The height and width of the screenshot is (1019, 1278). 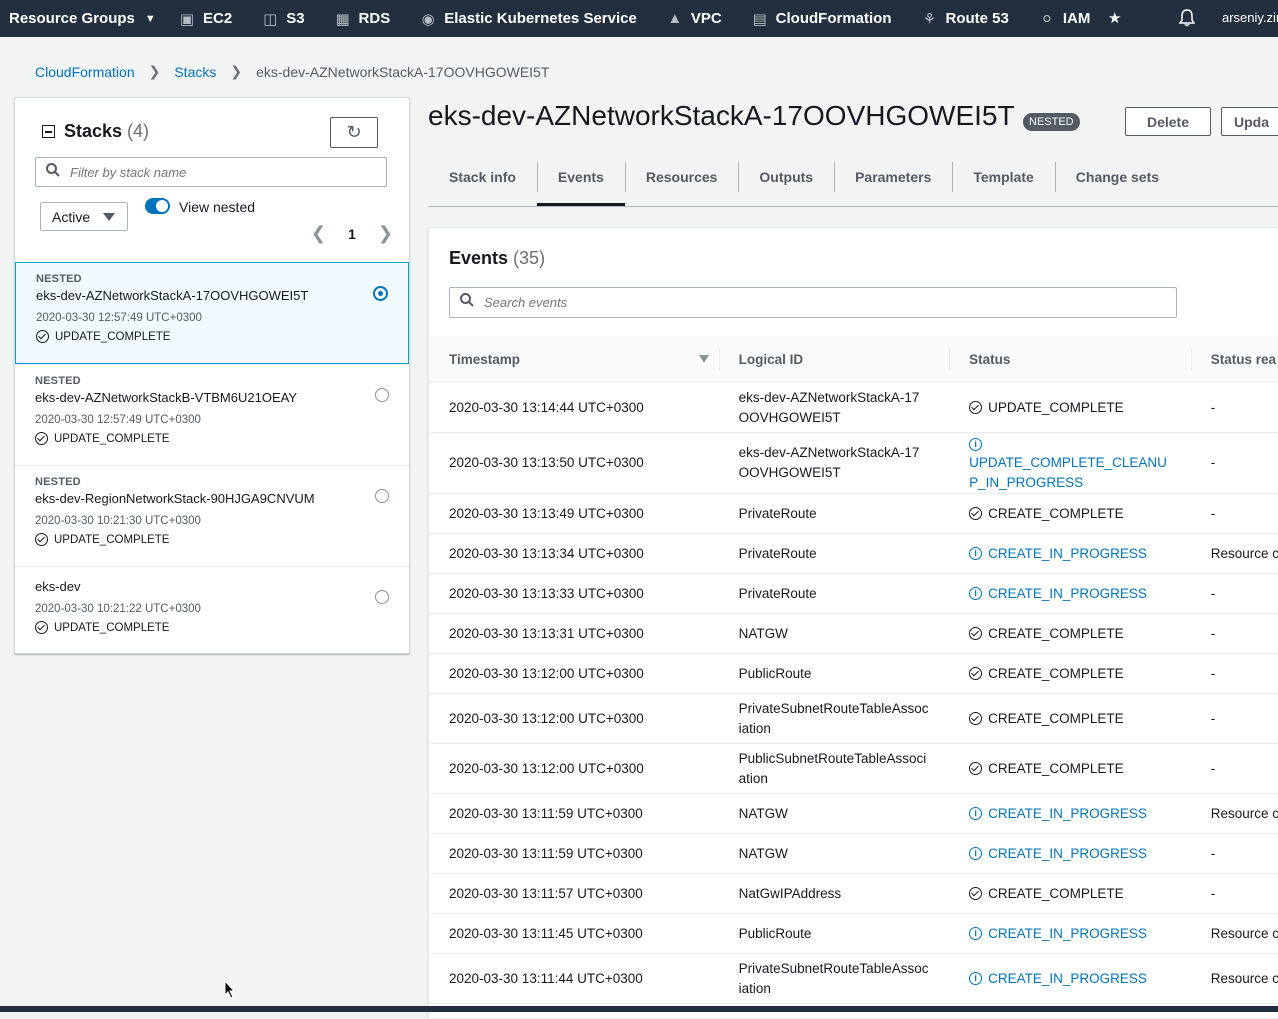 What do you see at coordinates (834, 593) in the screenshot?
I see `cell-logical-id: PrivateRoute` at bounding box center [834, 593].